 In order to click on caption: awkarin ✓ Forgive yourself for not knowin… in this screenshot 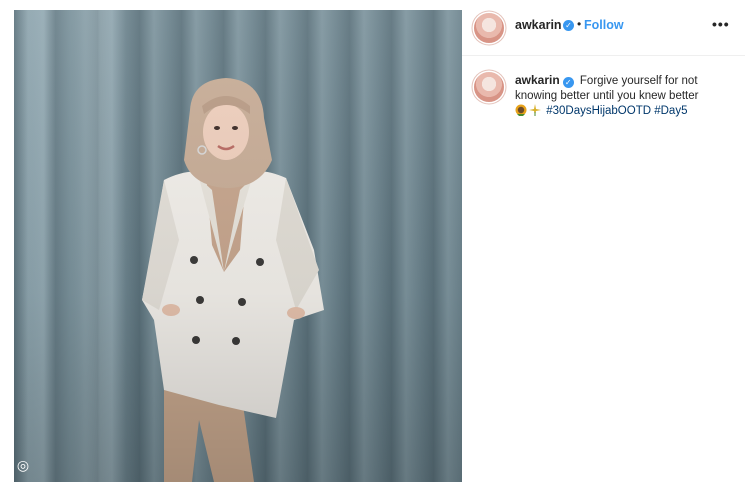, I will do `click(627, 96)`.